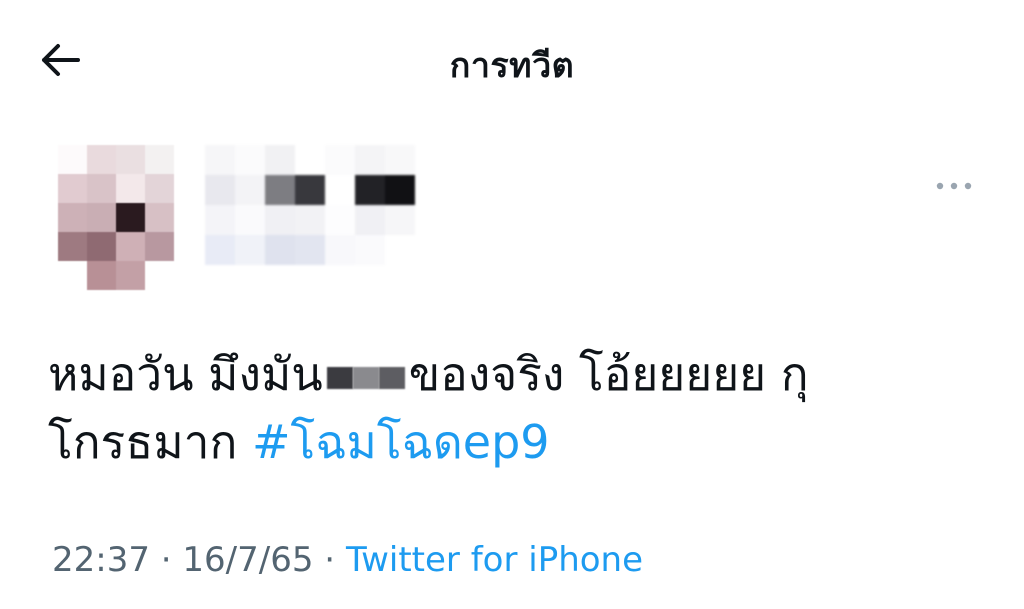  I want to click on author-avatar, so click(117, 217).